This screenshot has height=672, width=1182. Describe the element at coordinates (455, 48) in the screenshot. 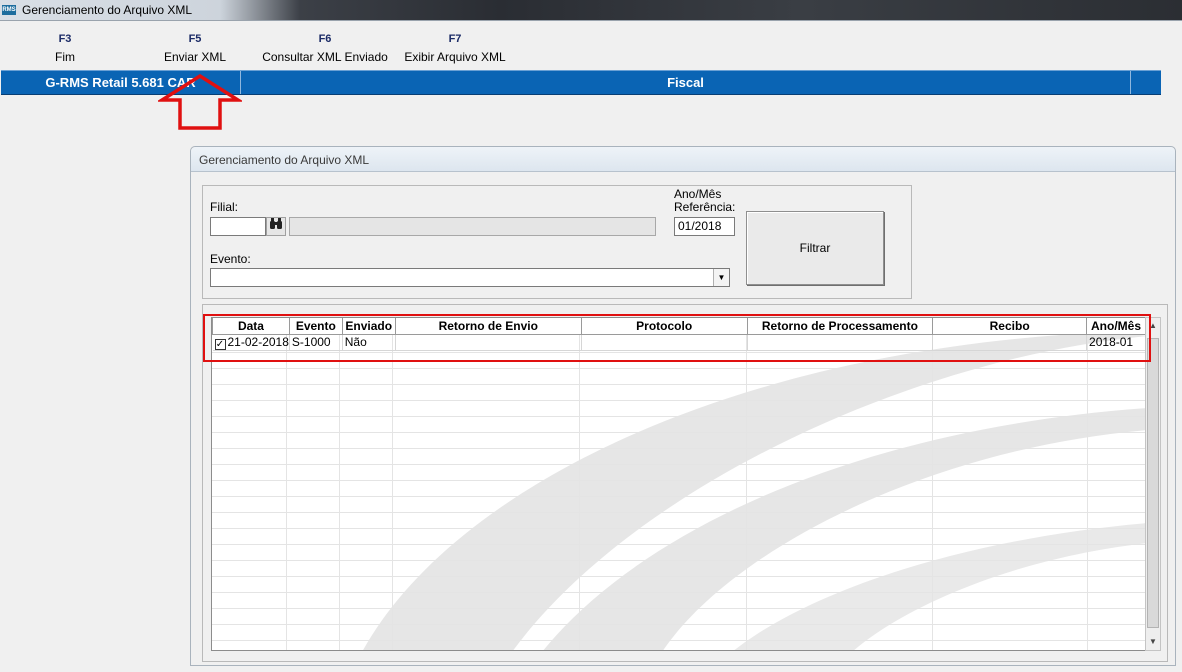

I see `exibir-arquivo-xml-button: F7 Exibir Arquivo XML` at that location.